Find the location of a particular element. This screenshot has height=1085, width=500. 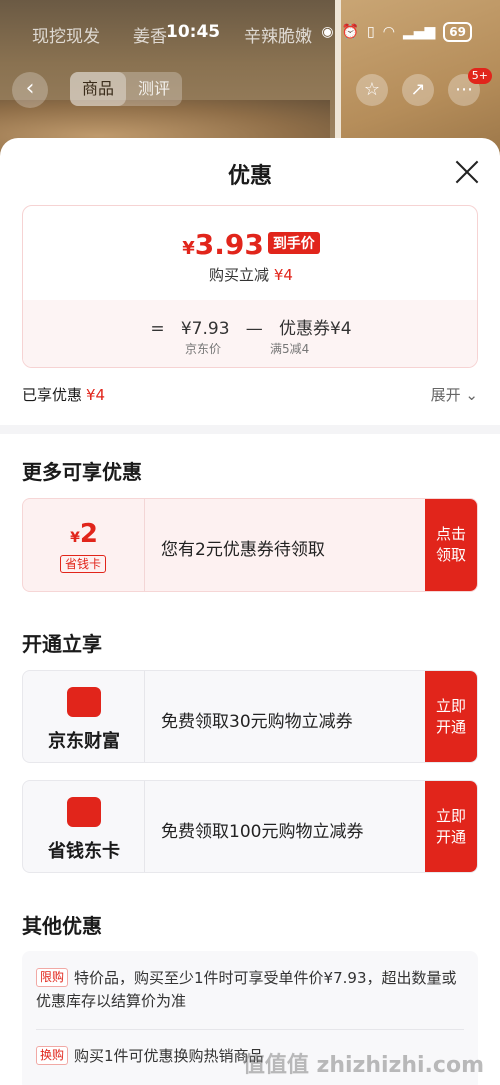

wifi-icon: ◠ is located at coordinates (388, 32).